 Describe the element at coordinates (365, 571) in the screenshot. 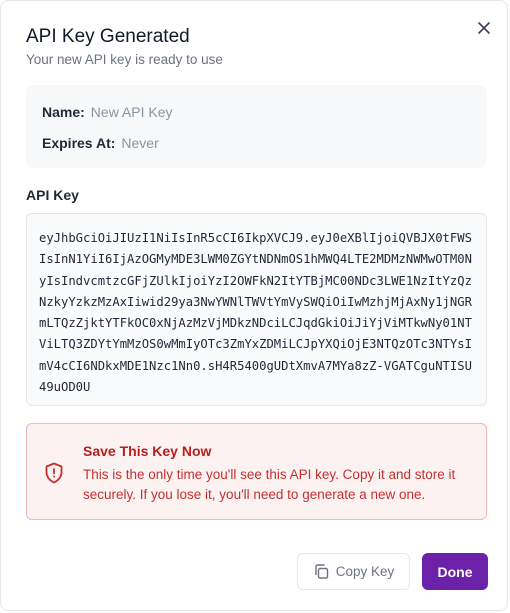

I see `copy-key-label: Copy Key` at that location.